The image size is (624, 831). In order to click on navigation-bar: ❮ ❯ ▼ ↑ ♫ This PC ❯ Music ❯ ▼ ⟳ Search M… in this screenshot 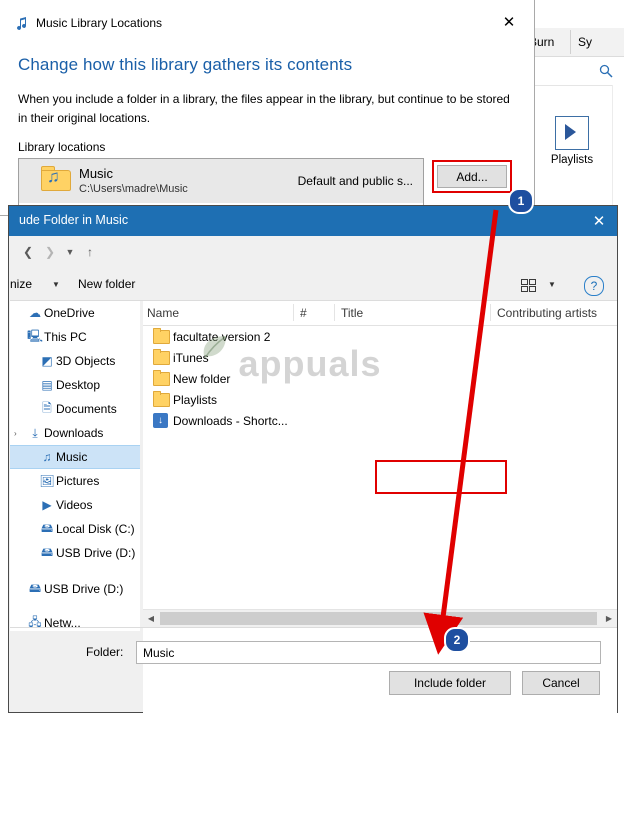, I will do `click(313, 265)`.